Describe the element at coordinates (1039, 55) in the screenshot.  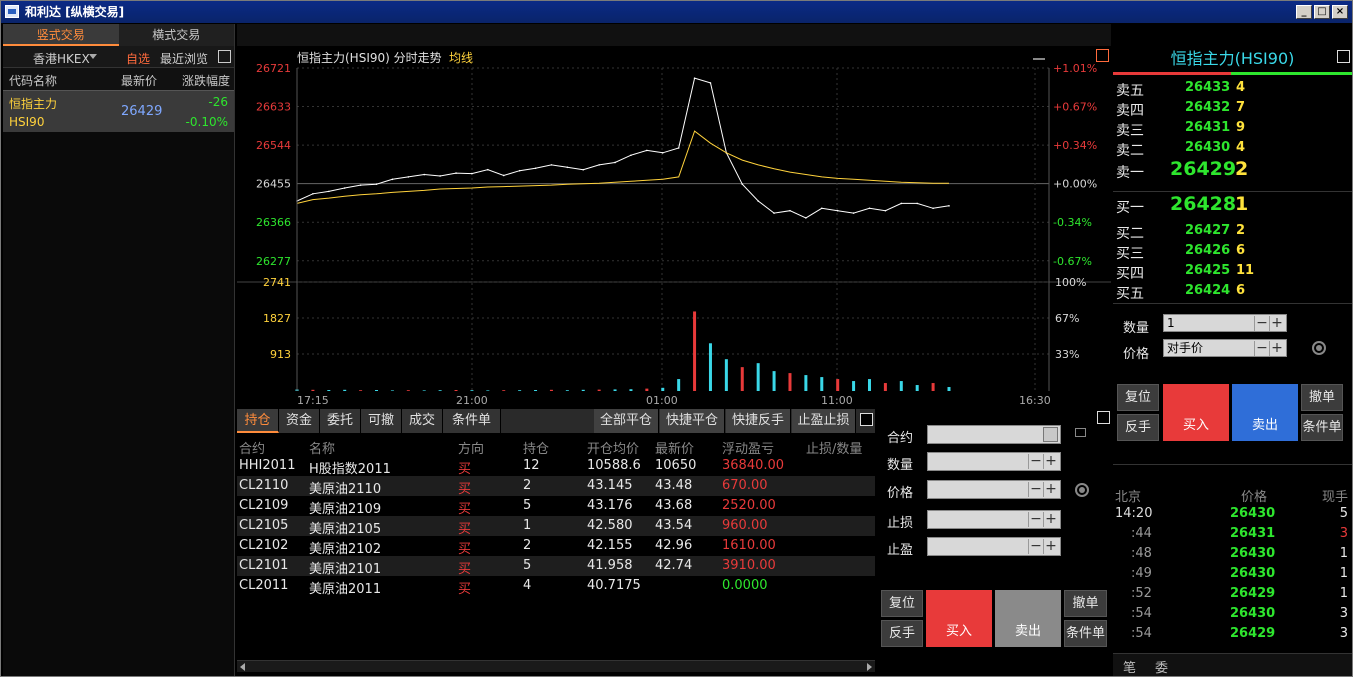
I see `pencil-icon` at that location.